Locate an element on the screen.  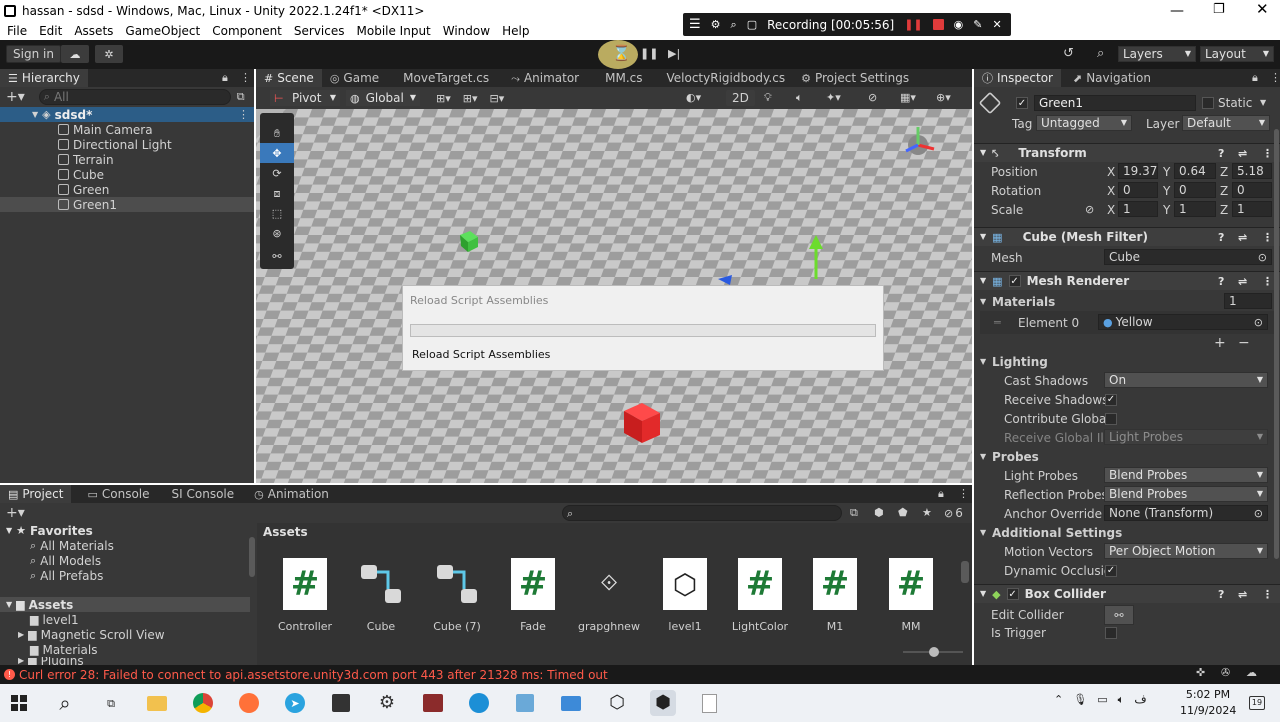
tree-scrollbar is located at coordinates (252, 557).